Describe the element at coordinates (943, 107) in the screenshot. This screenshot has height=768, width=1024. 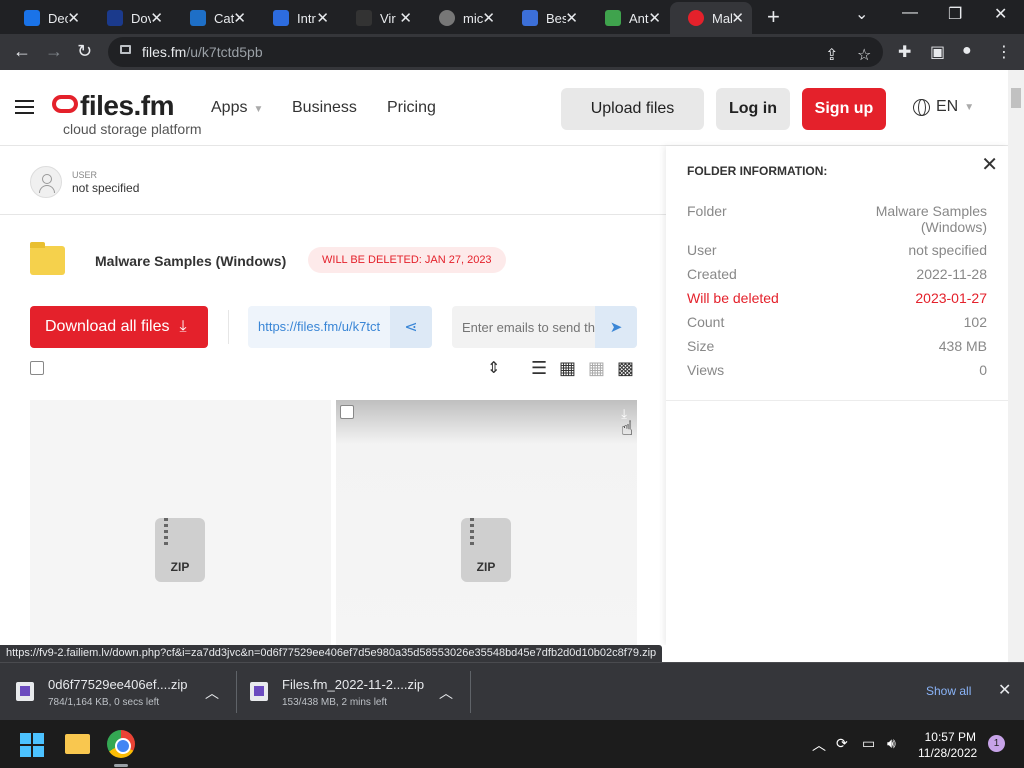
I see `language-selector: EN ▼` at that location.